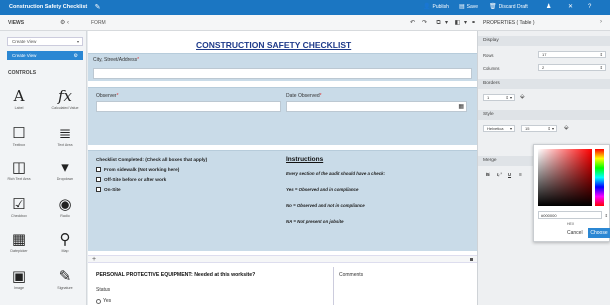  What do you see at coordinates (282, 73) in the screenshot?
I see `city-address-input` at bounding box center [282, 73].